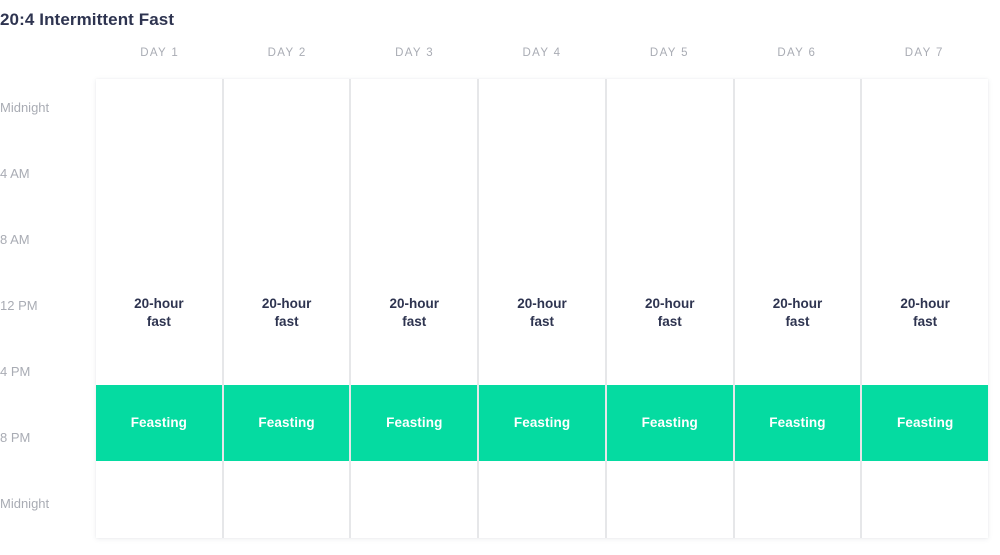 The height and width of the screenshot is (555, 1000). I want to click on day-header-2: DAY 2, so click(287, 53).